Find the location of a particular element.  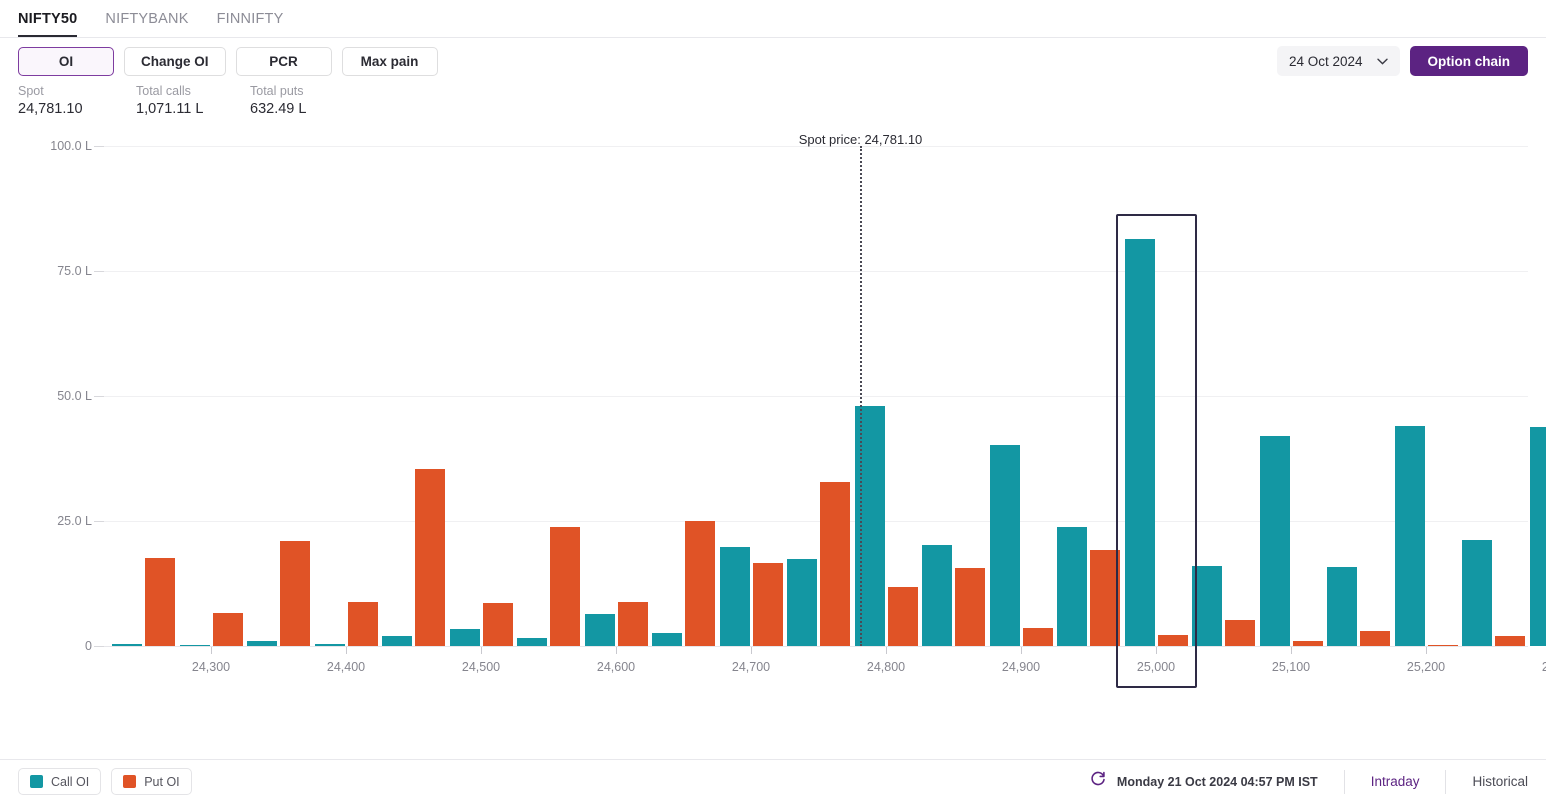

legend-call-oi: Call OI is located at coordinates (60, 781).